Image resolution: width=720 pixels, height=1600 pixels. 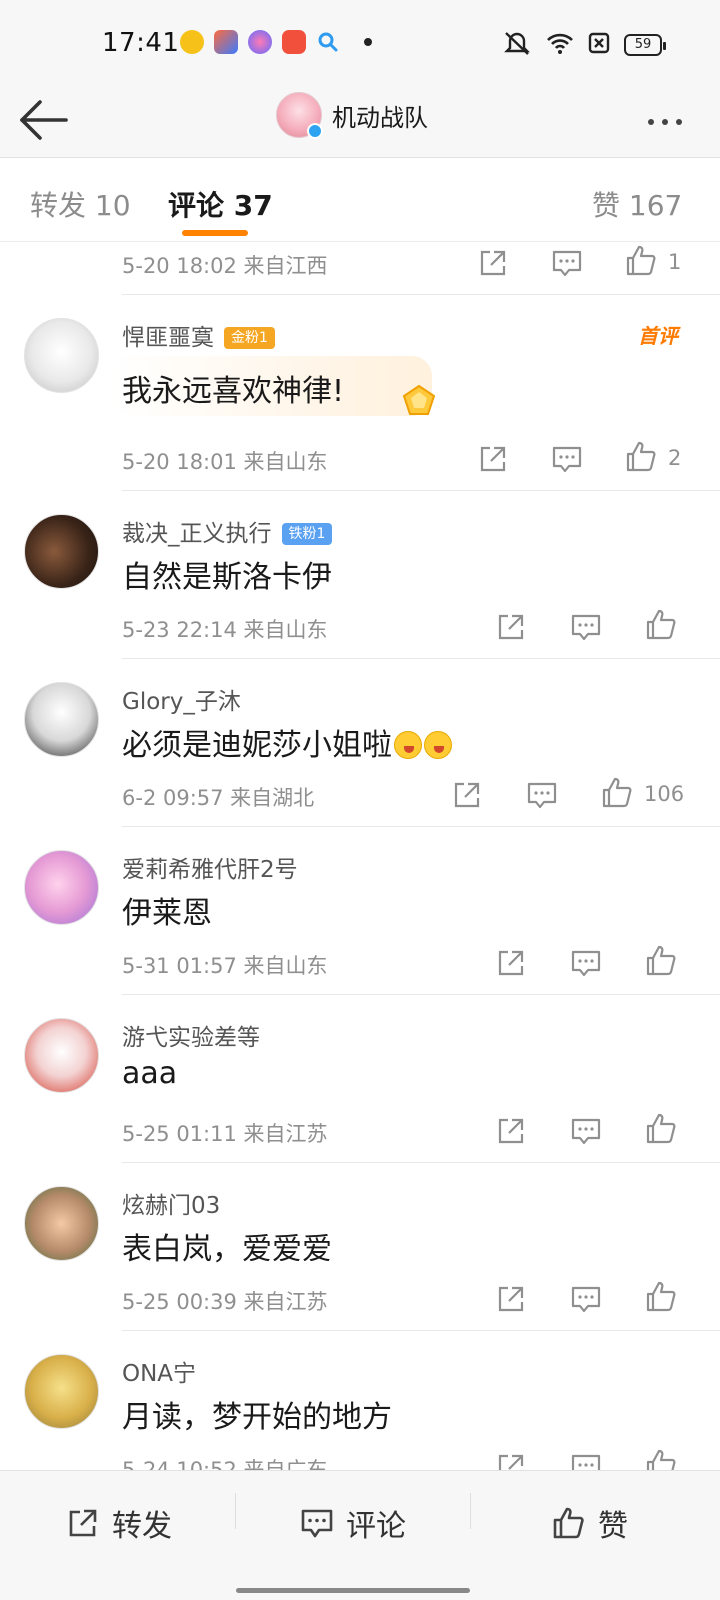 What do you see at coordinates (225, 266) in the screenshot?
I see `comment-meta: 5-20 18:02 来自江西` at bounding box center [225, 266].